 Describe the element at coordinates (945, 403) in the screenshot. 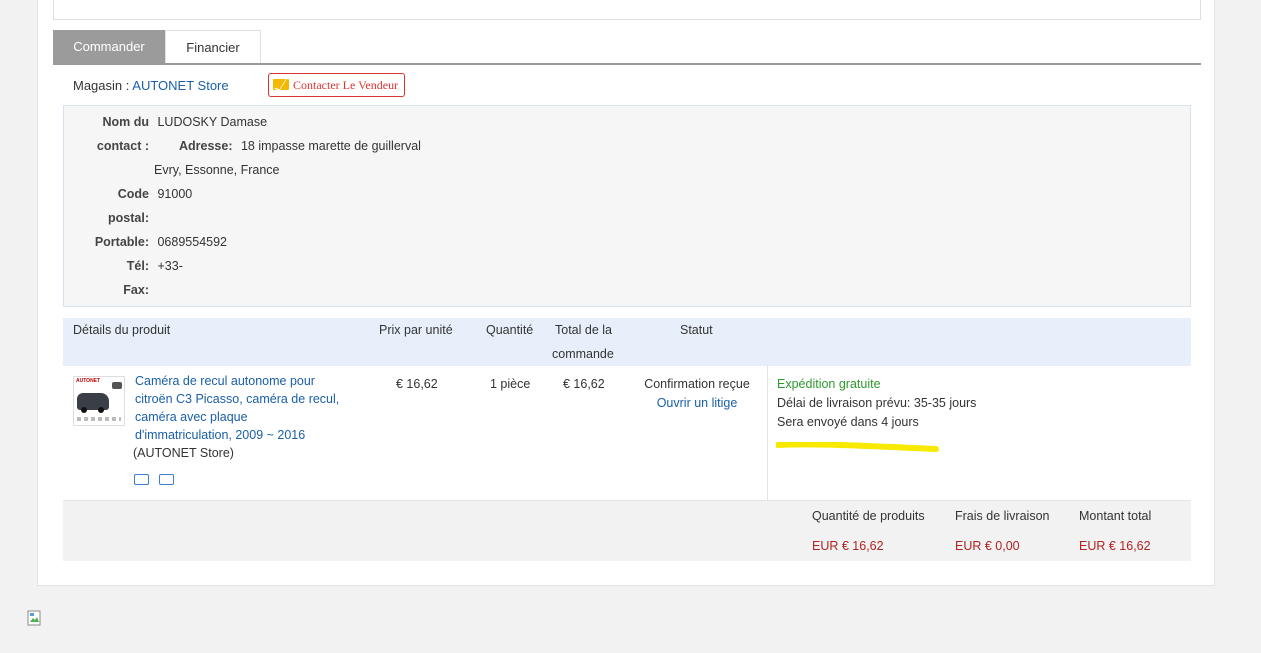

I see `delivery-value: 35-35 jours` at that location.